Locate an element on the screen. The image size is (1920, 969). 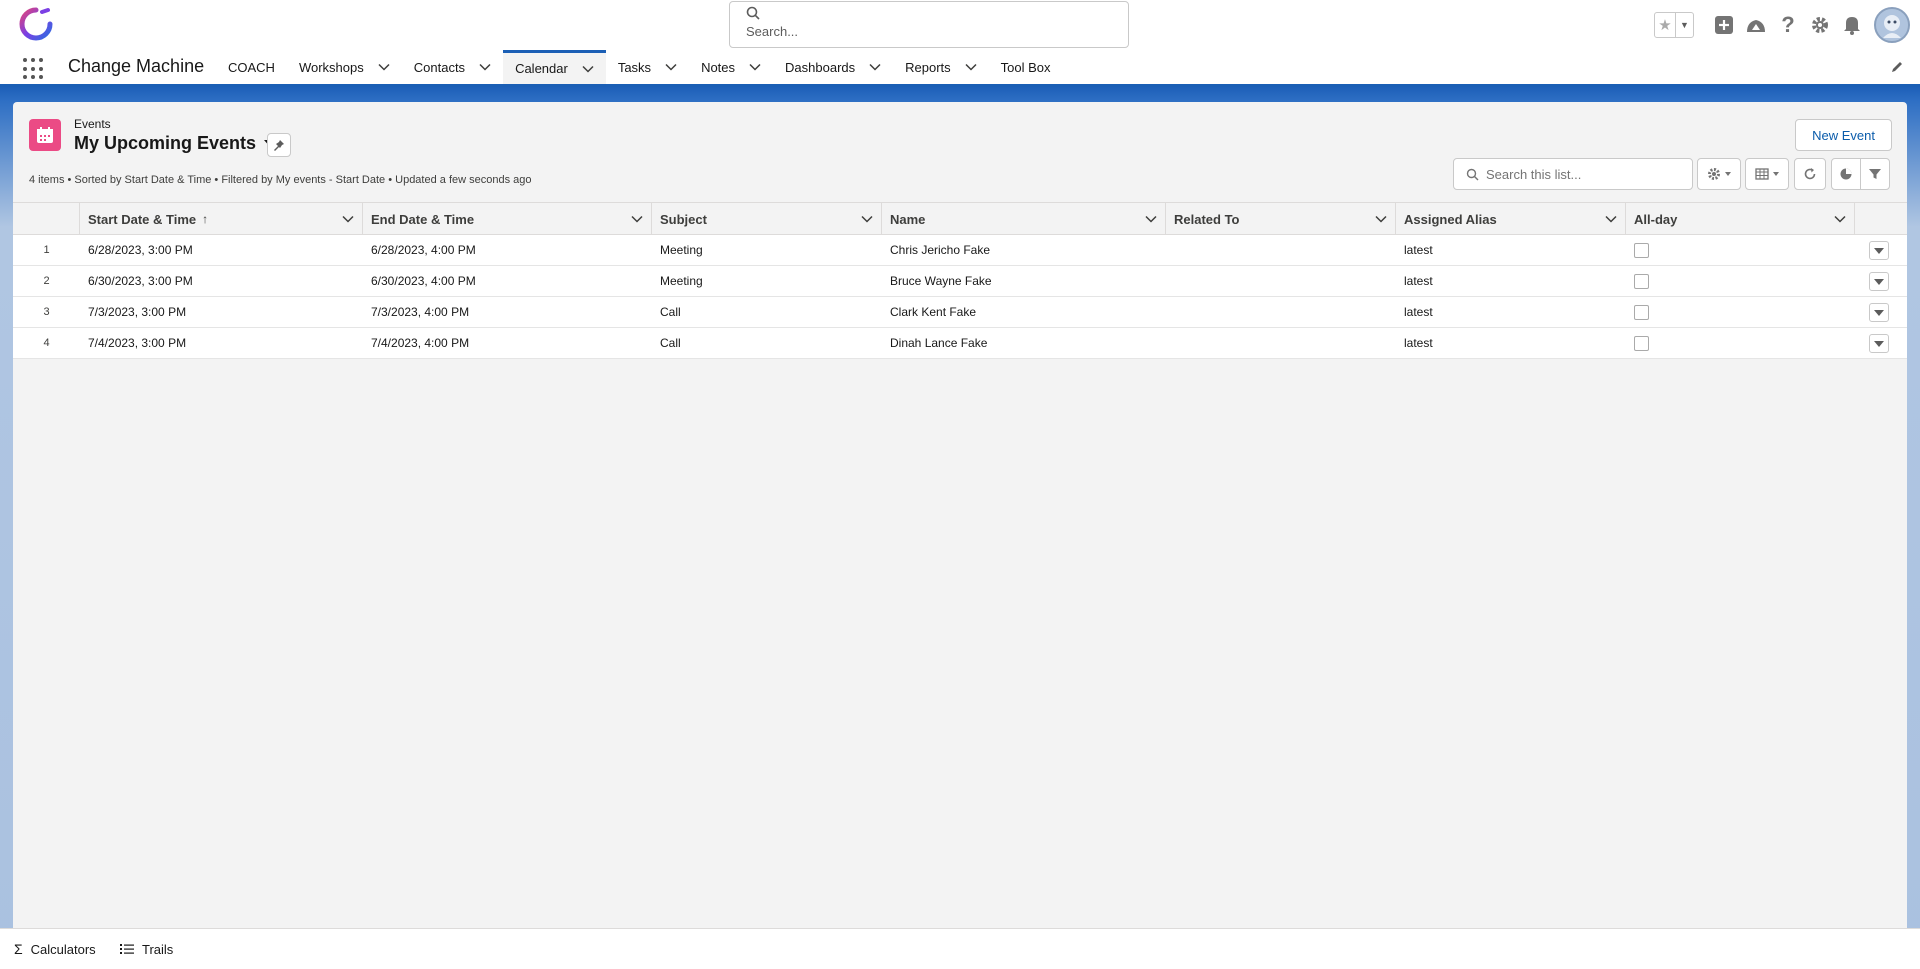
column-header-end-date-time: End Date & Time is located at coordinates (507, 219).